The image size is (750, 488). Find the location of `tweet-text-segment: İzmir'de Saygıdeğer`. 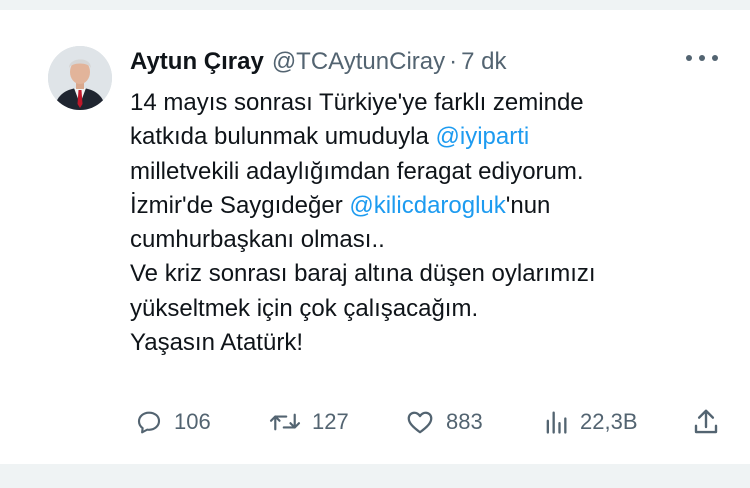

tweet-text-segment: İzmir'de Saygıdeğer is located at coordinates (240, 205).